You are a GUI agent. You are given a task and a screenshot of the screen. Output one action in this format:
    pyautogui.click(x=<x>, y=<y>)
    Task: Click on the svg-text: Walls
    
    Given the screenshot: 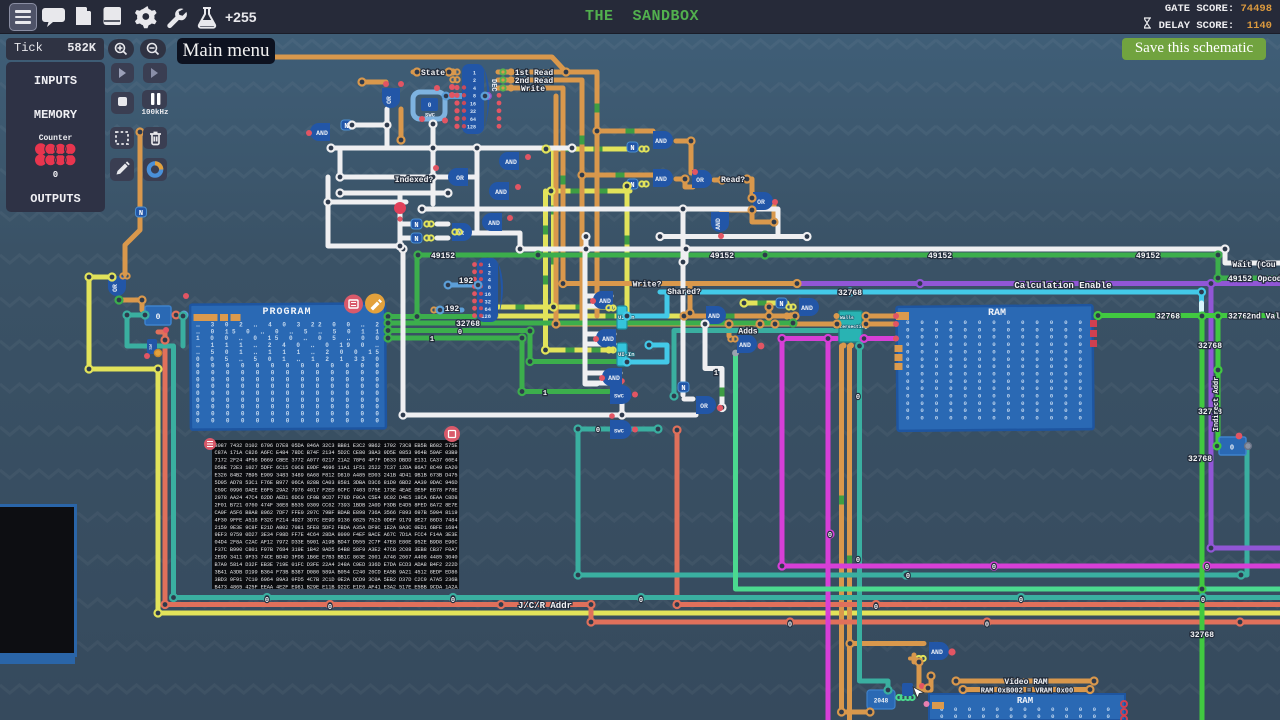 What is the action you would take?
    pyautogui.click(x=847, y=318)
    